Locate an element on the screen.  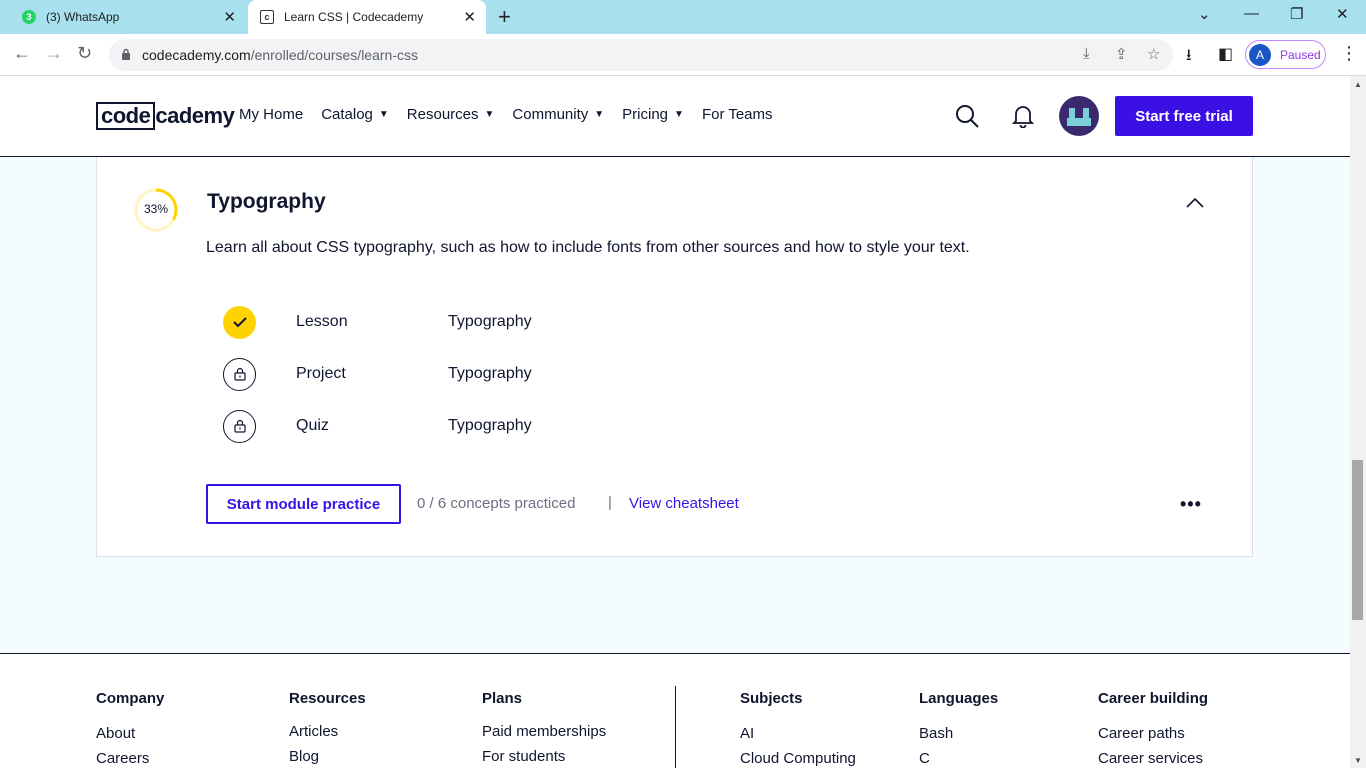
check-icon is located at coordinates (239, 322).